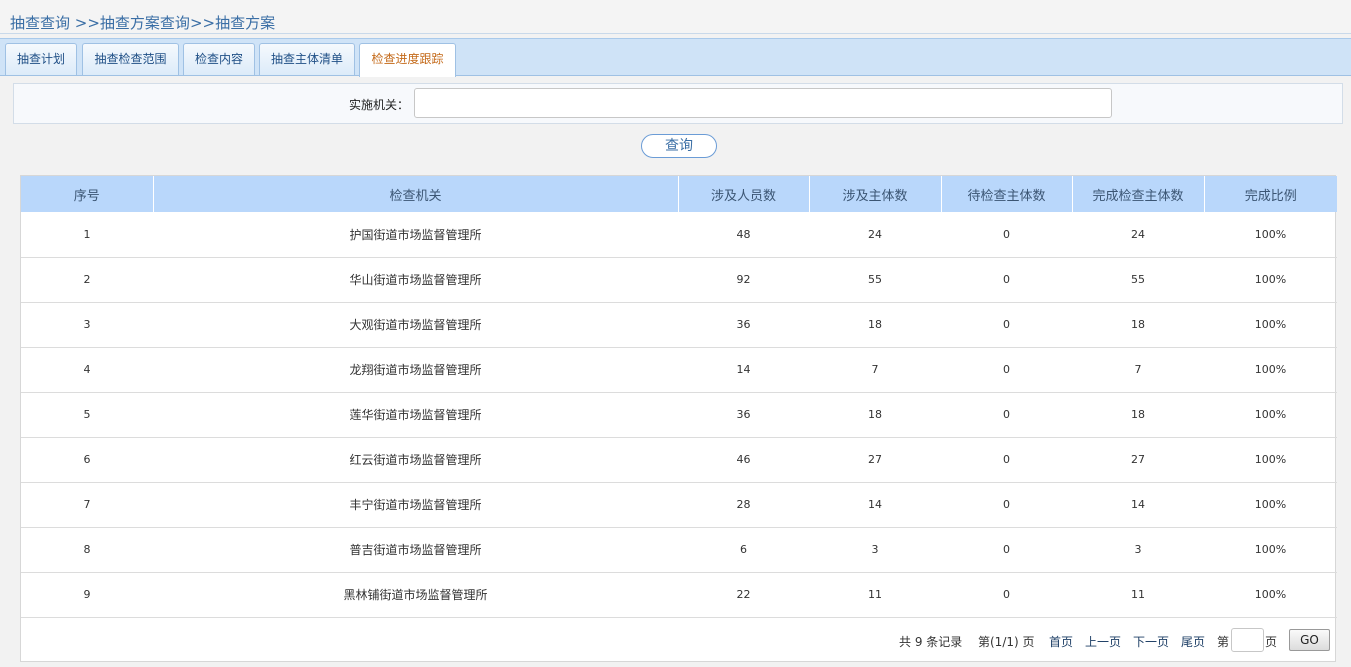 This screenshot has height=667, width=1351. I want to click on table-row: 7 丰宁街道市场监督管理所 28 14 0 14 100%, so click(679, 505).